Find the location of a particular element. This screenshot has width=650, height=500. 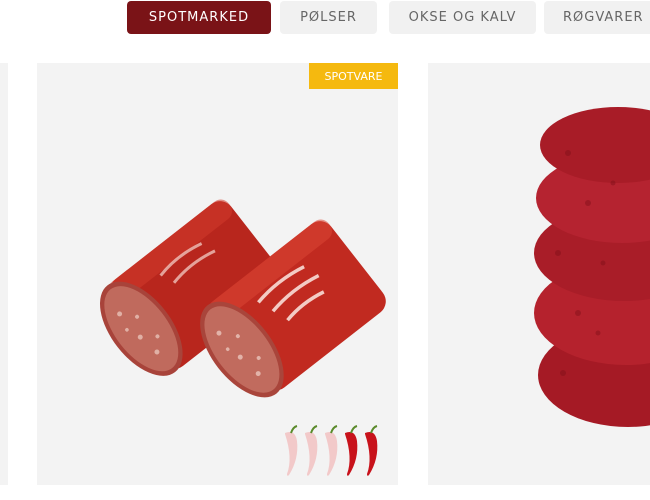

filter-okse-og-kalv-button: OKSE OG KALV is located at coordinates (462, 17).